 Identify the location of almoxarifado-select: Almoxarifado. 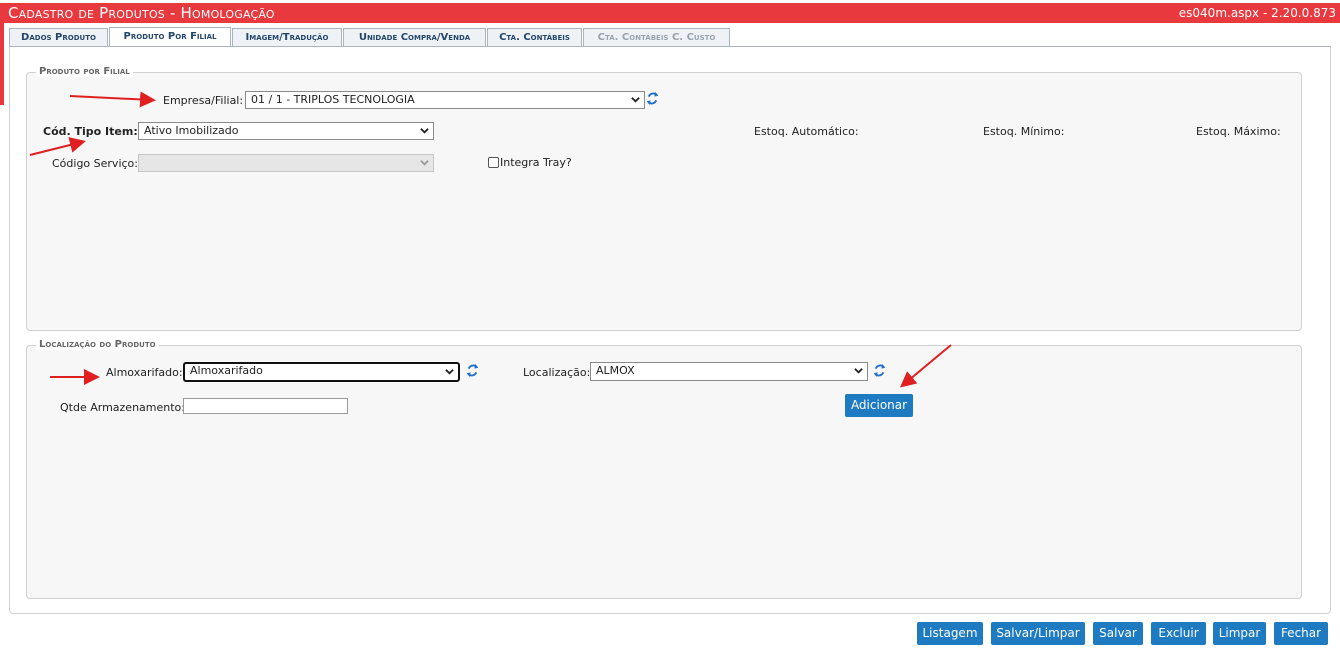
(321, 372).